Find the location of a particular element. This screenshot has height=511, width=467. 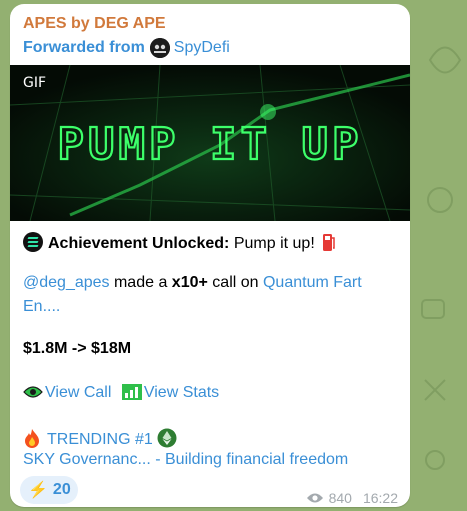

reaction-count: 20 is located at coordinates (61, 489).